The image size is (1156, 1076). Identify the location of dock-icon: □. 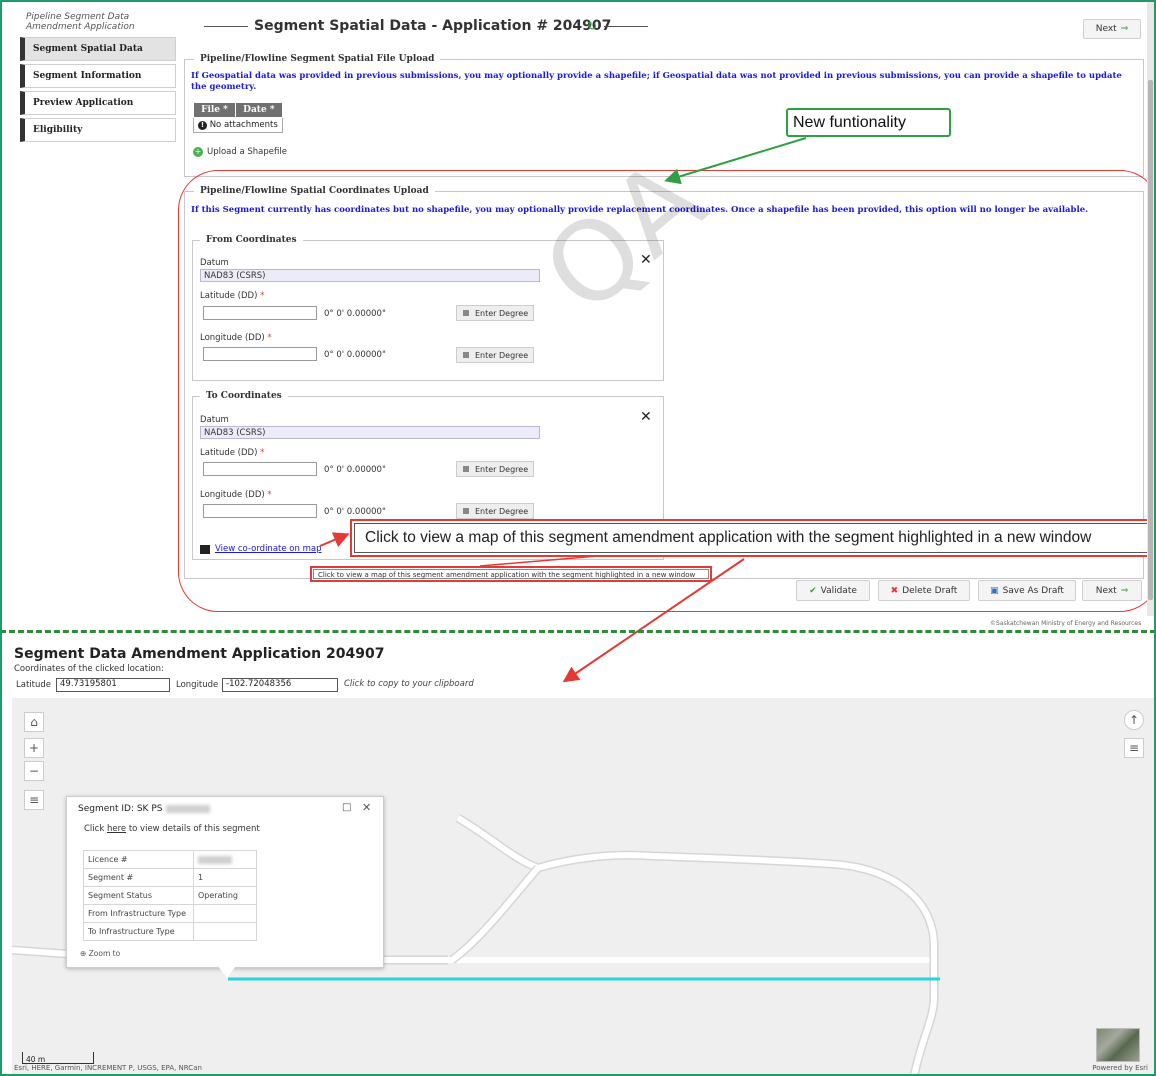
(346, 807).